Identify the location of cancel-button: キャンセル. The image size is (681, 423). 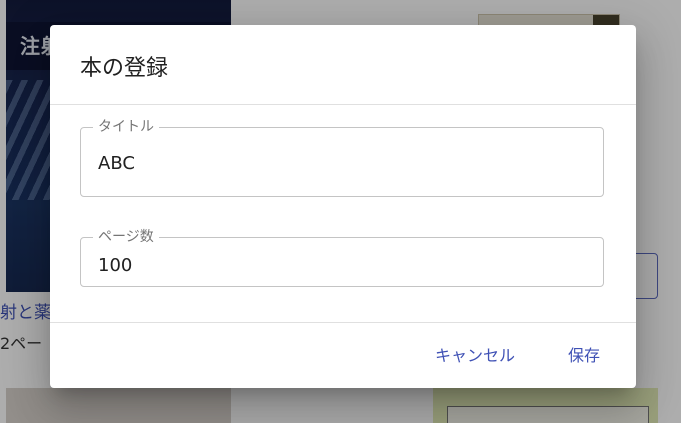
(475, 354).